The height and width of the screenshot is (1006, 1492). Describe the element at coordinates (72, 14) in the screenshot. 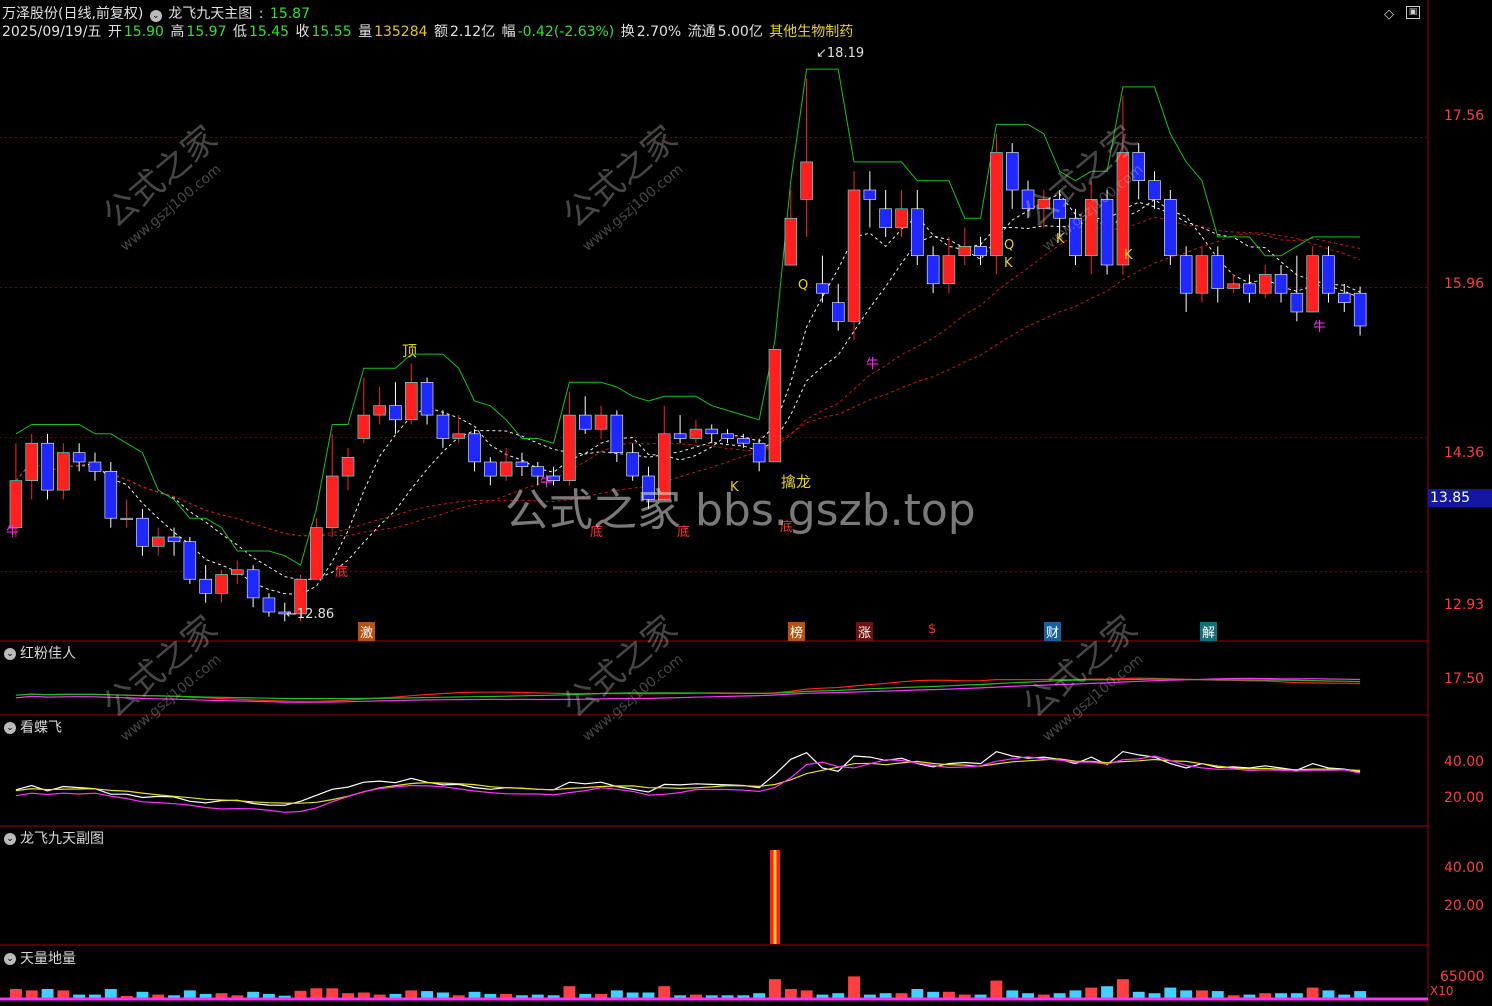

I see `stock-name: 万泽股份(日线,前复权)` at that location.